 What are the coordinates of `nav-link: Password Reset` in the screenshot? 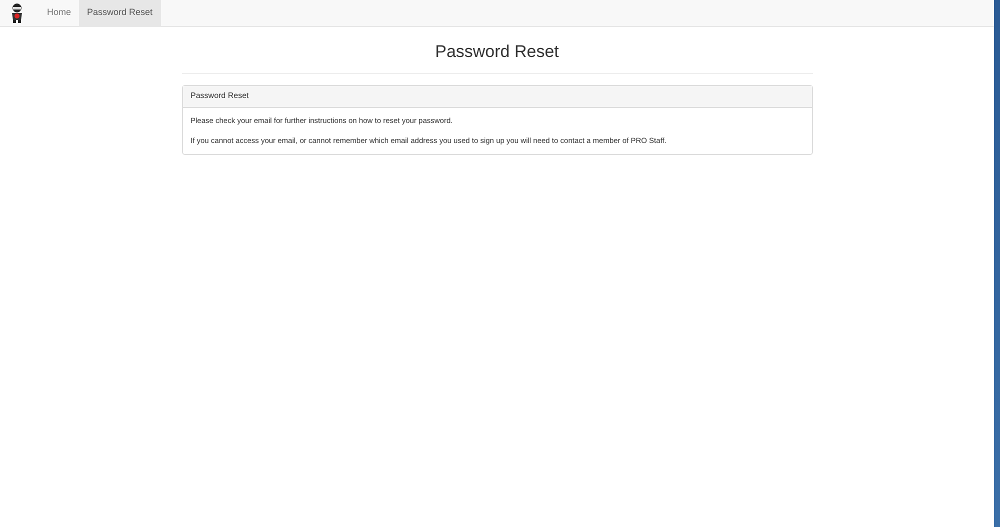 It's located at (120, 13).